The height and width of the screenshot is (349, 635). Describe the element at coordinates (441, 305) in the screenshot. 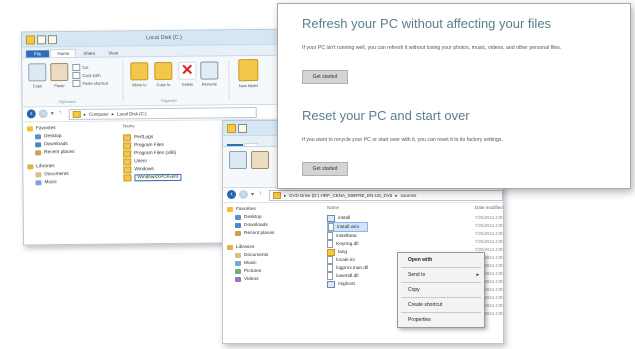

I see `menu-item-create-shortcut: Create shortcut` at that location.